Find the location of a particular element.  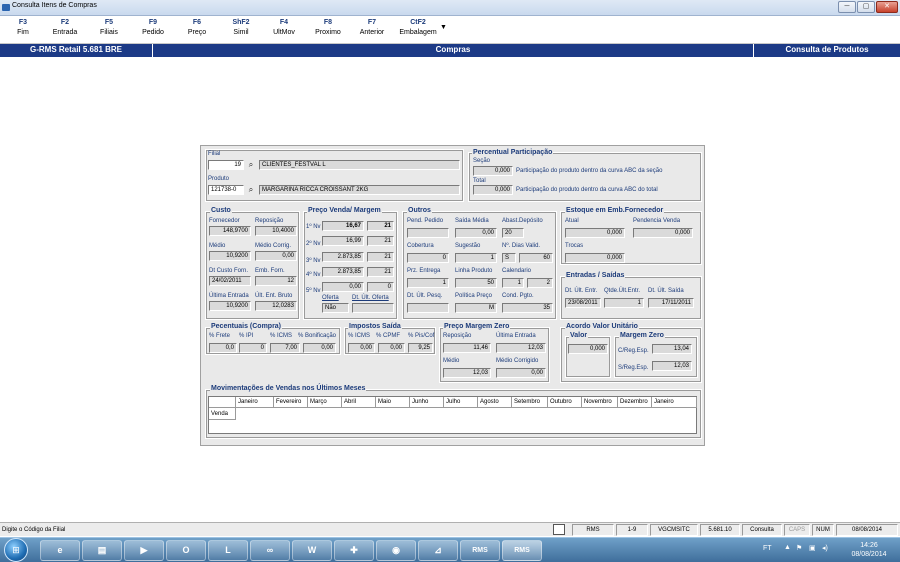

rms-icon: RMS is located at coordinates (480, 550).